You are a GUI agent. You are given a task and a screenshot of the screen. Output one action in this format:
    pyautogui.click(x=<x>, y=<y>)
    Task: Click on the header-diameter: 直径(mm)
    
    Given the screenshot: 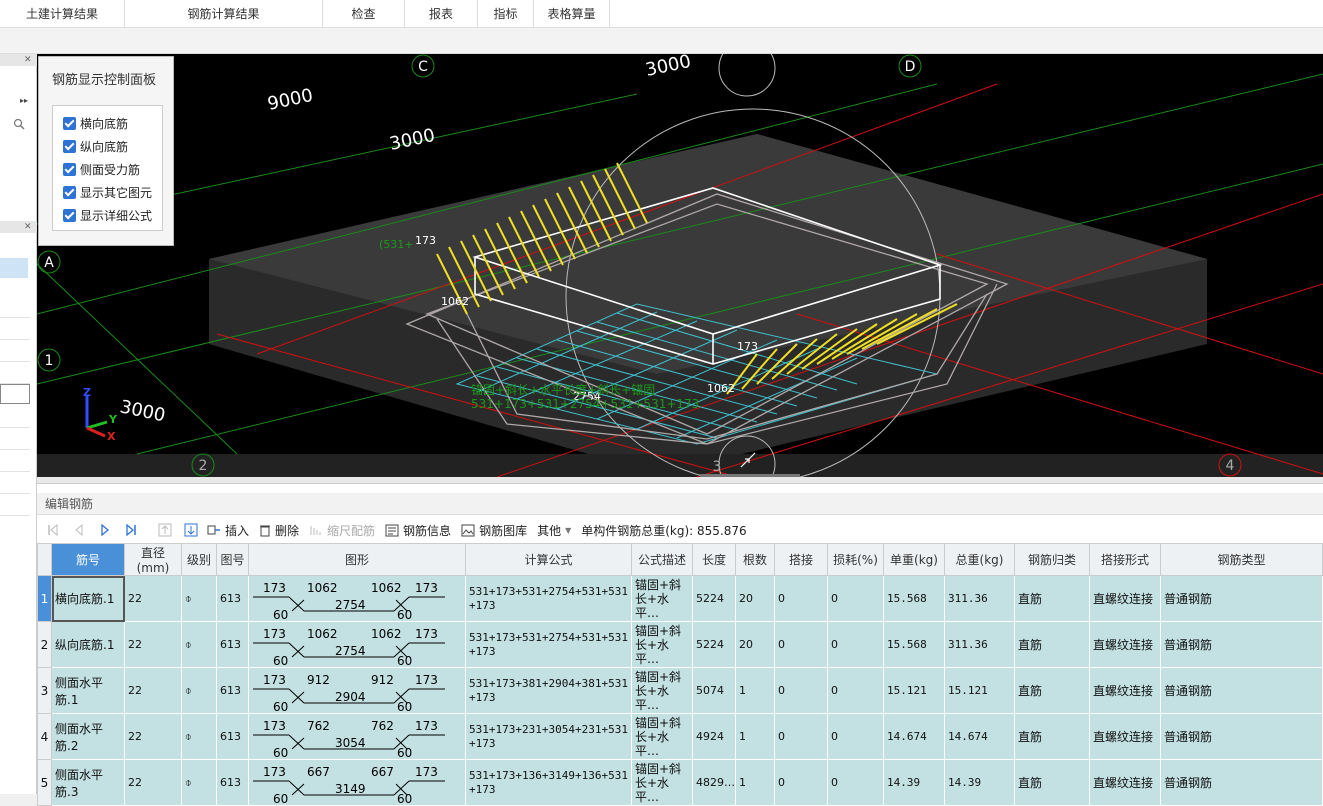 What is the action you would take?
    pyautogui.click(x=153, y=559)
    